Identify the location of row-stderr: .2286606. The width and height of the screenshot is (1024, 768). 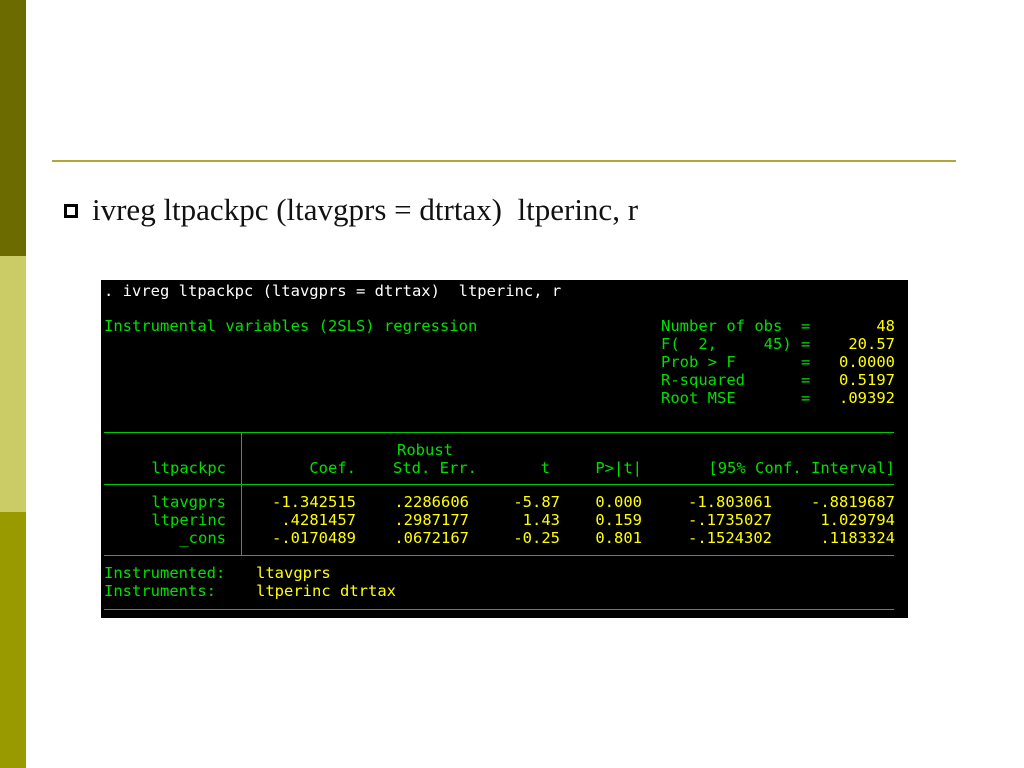
(431, 502).